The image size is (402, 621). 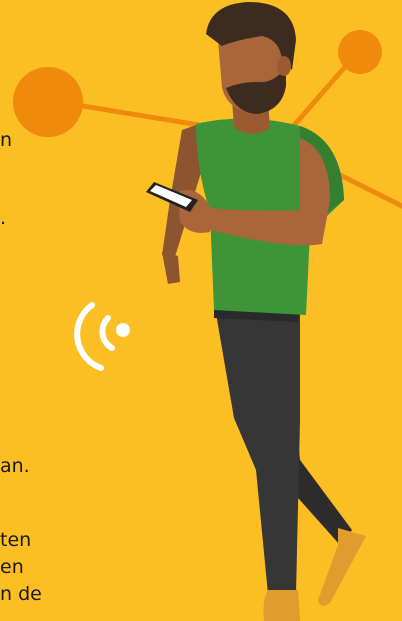 What do you see at coordinates (171, 268) in the screenshot?
I see `hand-back` at bounding box center [171, 268].